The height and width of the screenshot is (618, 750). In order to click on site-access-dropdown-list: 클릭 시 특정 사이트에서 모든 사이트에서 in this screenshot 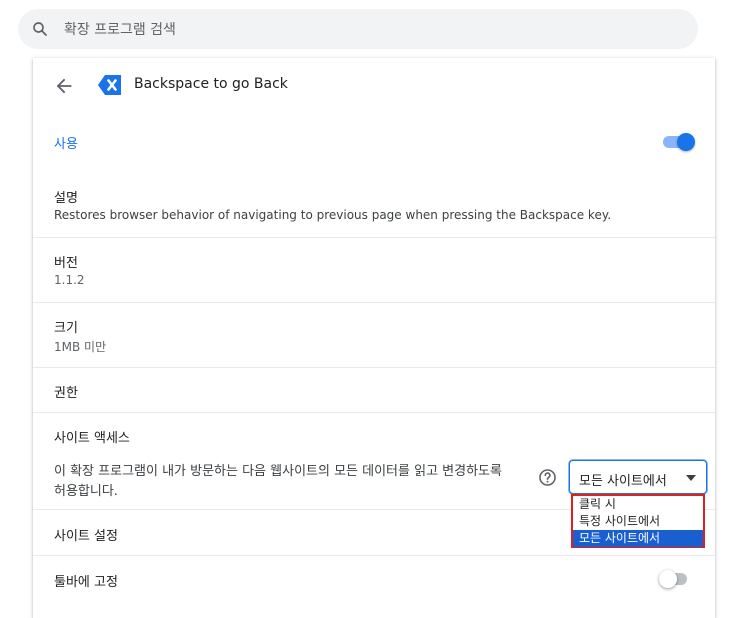, I will do `click(638, 521)`.